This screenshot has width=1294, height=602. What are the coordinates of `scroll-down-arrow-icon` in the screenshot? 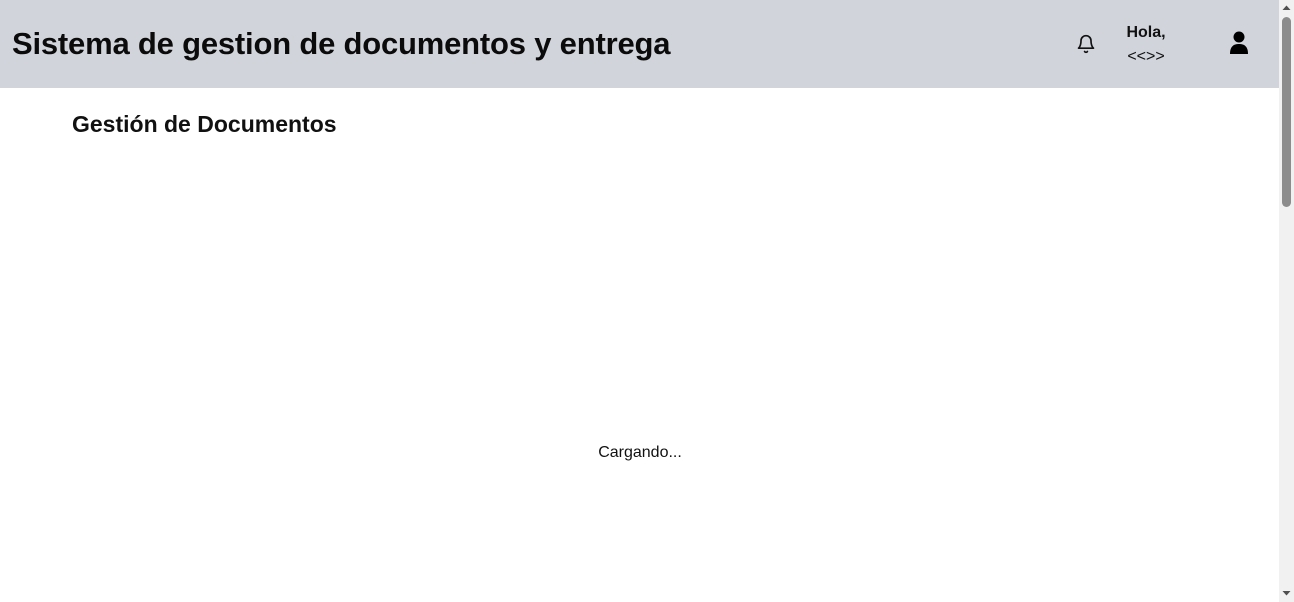 It's located at (1286, 593).